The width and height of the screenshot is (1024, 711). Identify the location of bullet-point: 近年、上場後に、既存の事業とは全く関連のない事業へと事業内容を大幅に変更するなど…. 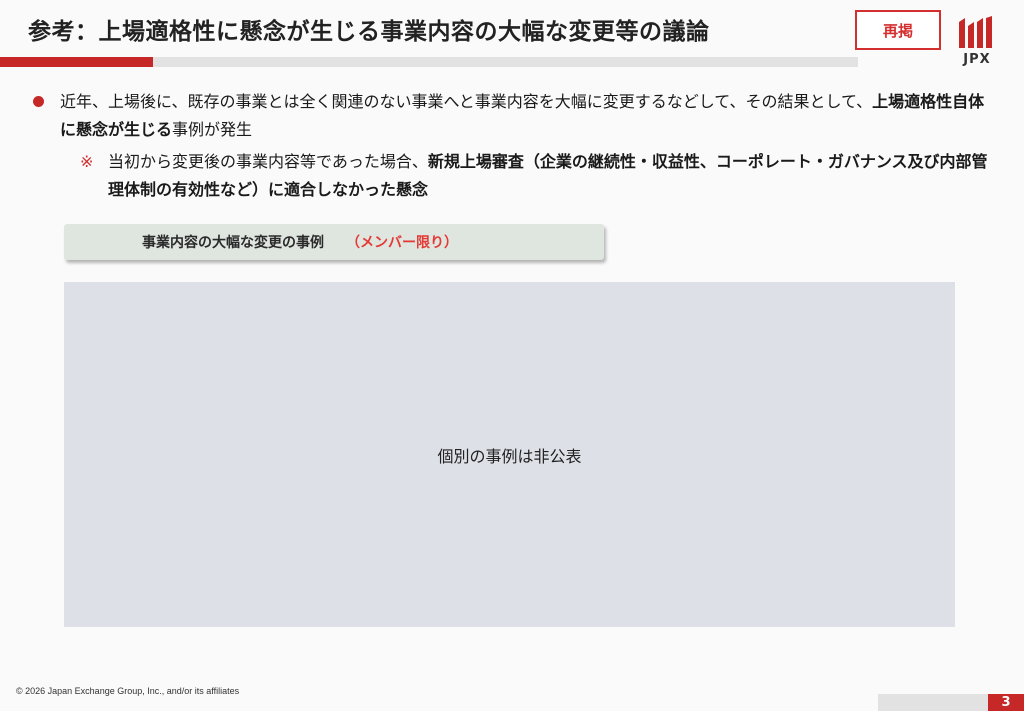
(527, 116).